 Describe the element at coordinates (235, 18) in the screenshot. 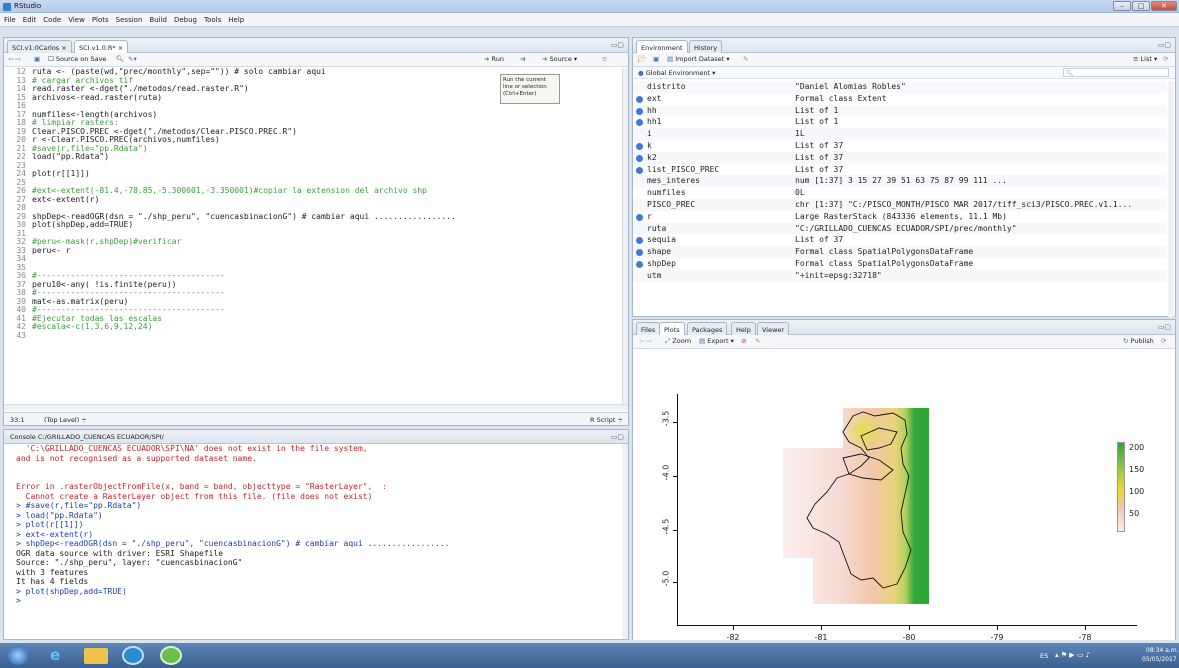

I see `menu-help: Help` at that location.